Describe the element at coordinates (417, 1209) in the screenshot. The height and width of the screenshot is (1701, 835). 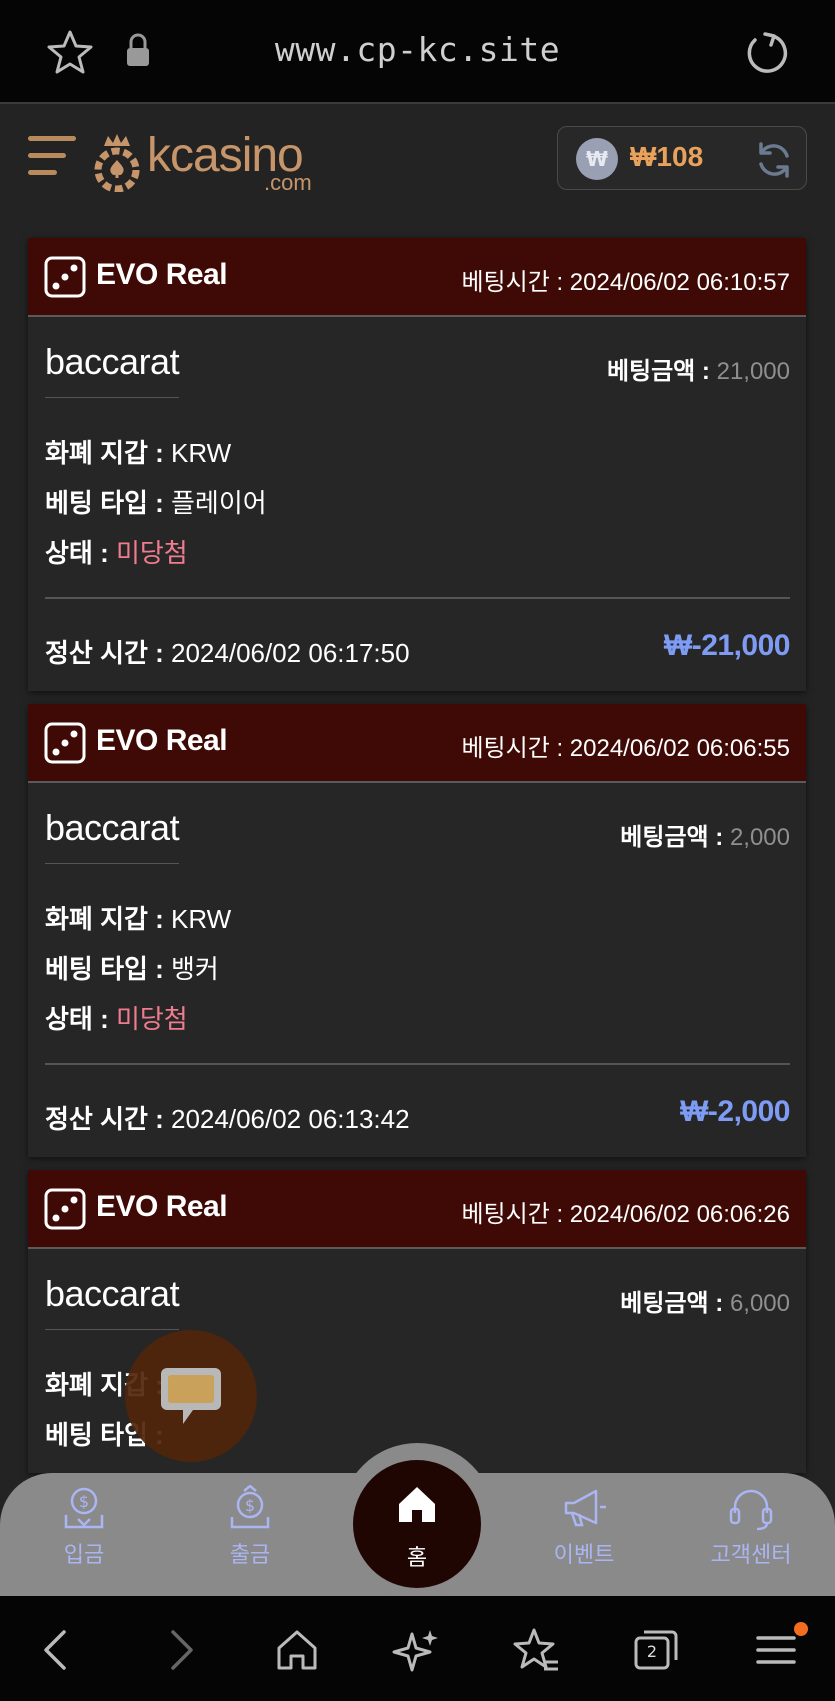
I see `bet-card-header: EVO Real 베팅시간 : 2024/06/02 06:06:26` at that location.